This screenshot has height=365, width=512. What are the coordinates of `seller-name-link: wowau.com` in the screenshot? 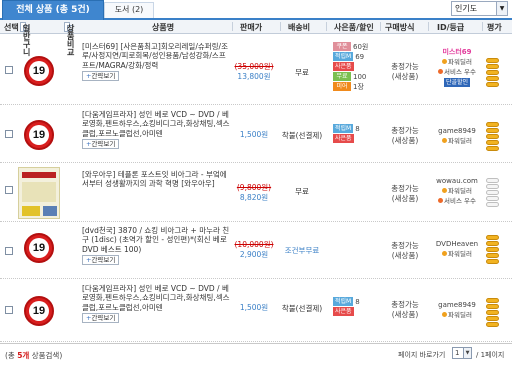 It's located at (457, 181).